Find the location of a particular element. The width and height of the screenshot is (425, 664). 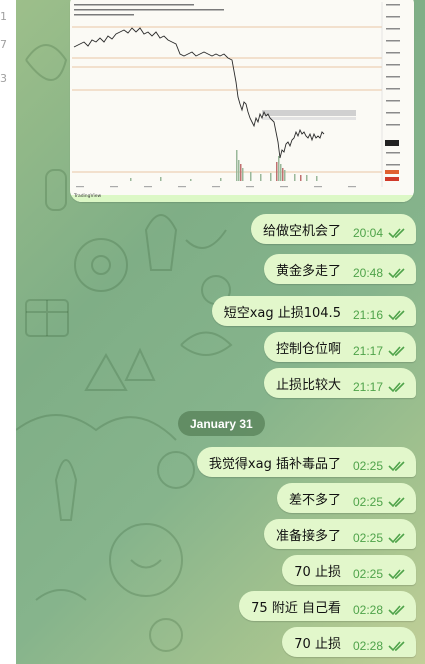

sidebar-edge: 1 7 3 is located at coordinates (8, 332).